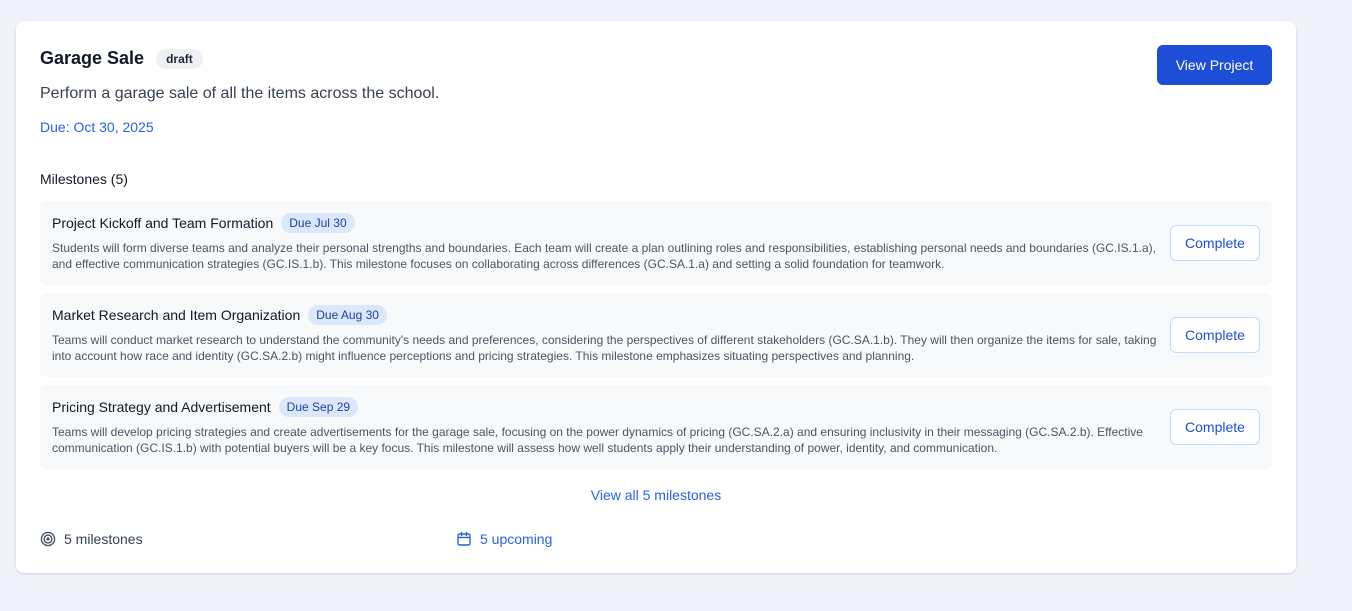 The image size is (1352, 611). What do you see at coordinates (179, 58) in the screenshot?
I see `status-badge: draft` at bounding box center [179, 58].